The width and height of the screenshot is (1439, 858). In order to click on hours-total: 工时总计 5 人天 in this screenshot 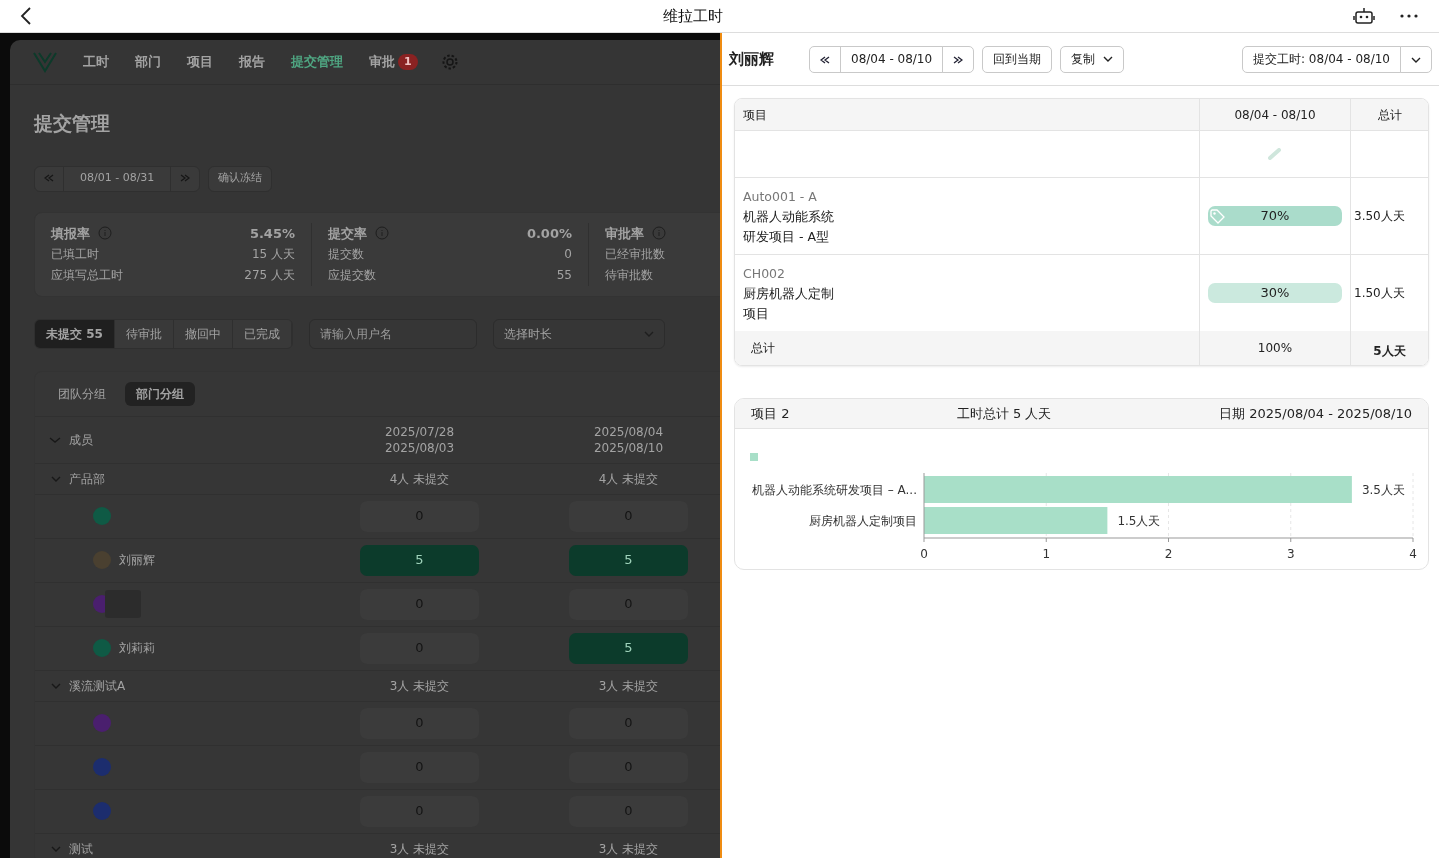, I will do `click(1004, 413)`.